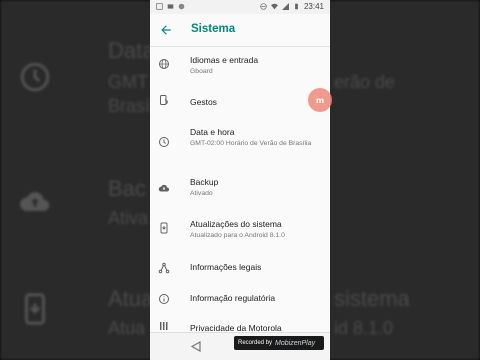  What do you see at coordinates (163, 188) in the screenshot?
I see `cloud-upload-icon` at bounding box center [163, 188].